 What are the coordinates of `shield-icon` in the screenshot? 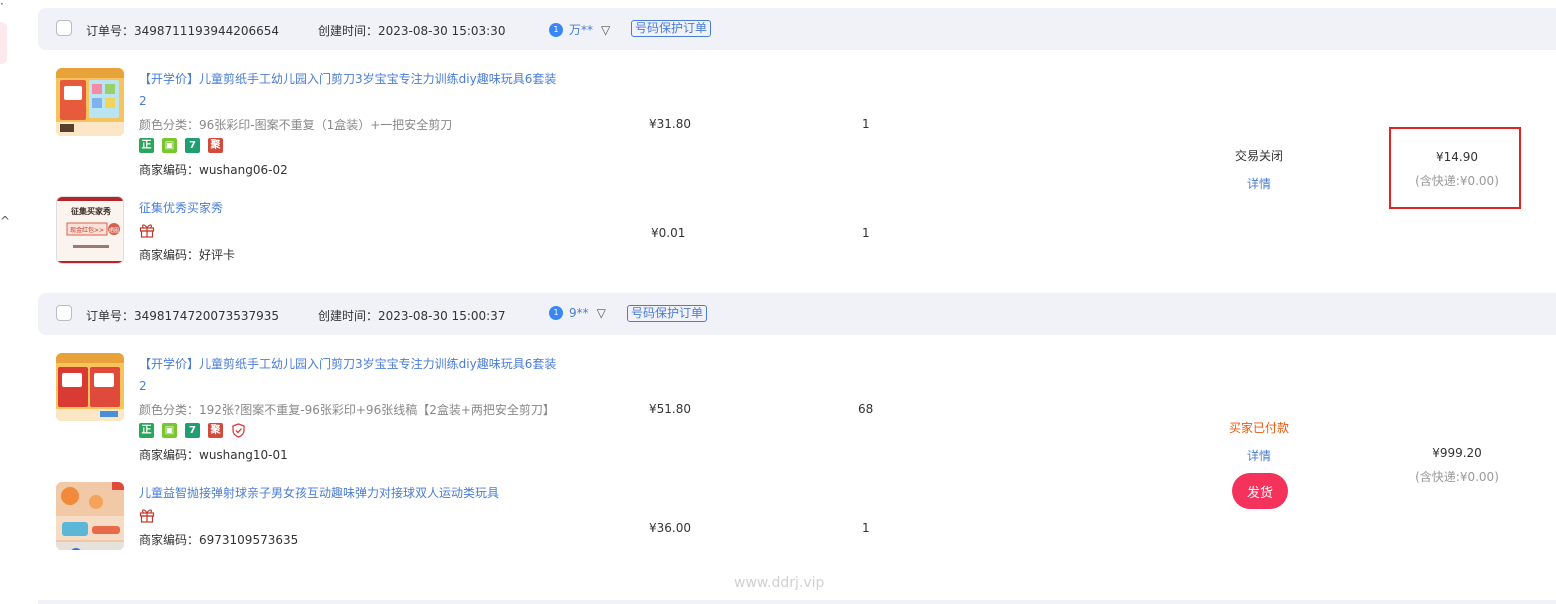 It's located at (238, 430).